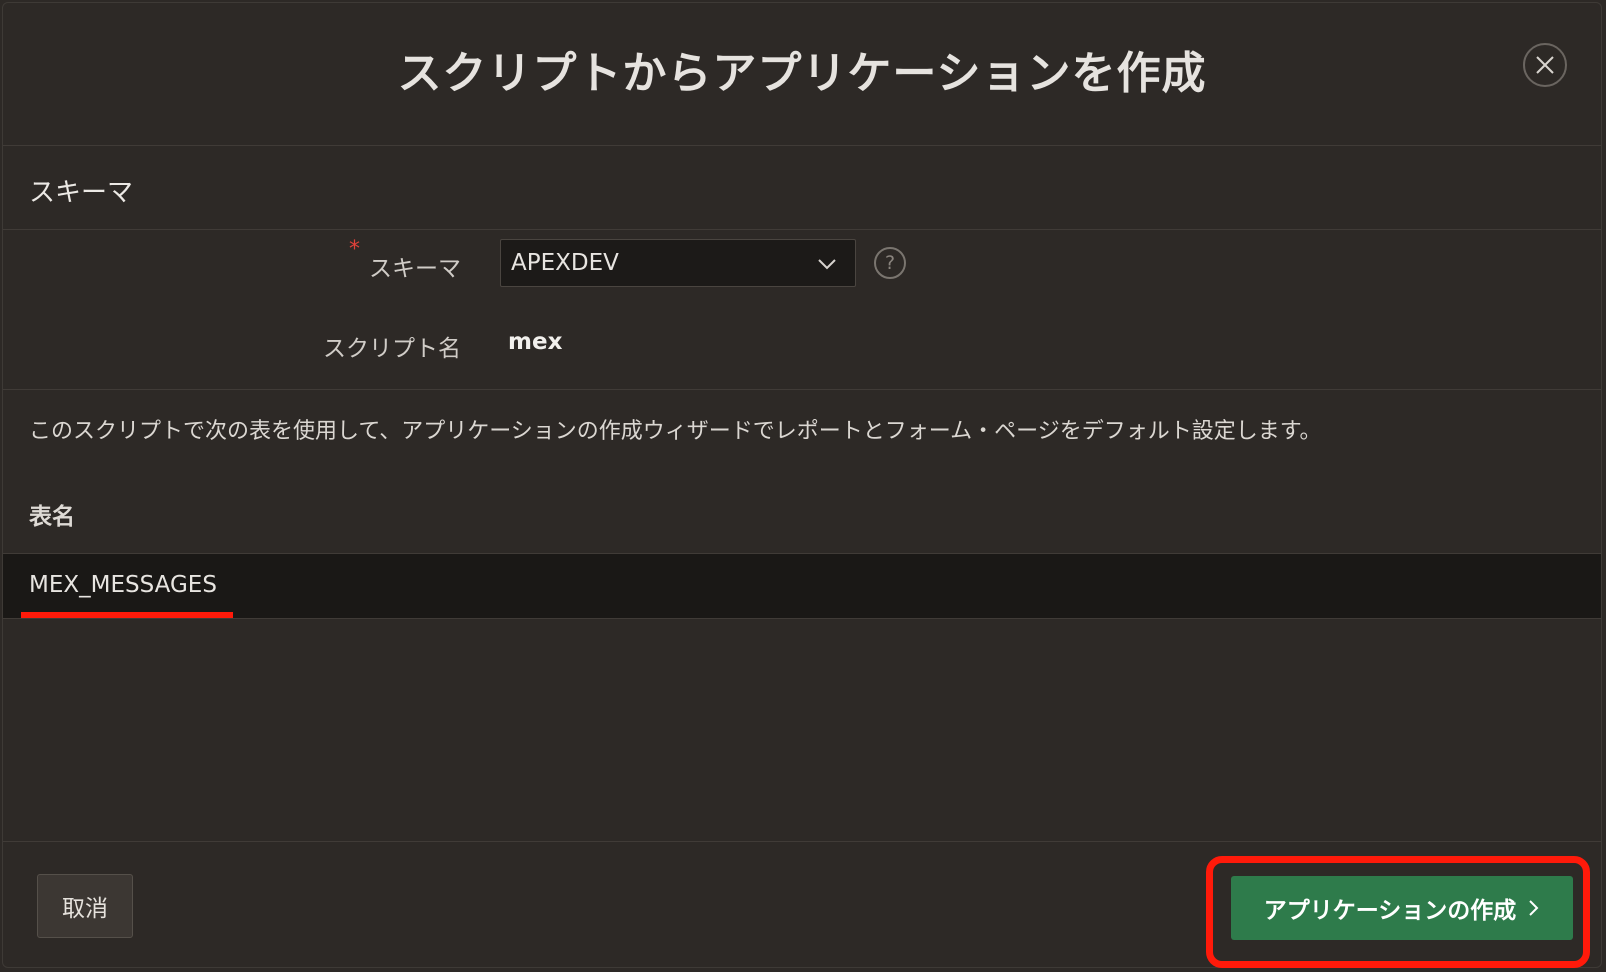  What do you see at coordinates (392, 349) in the screenshot?
I see `script-name-label: スクリプト名` at bounding box center [392, 349].